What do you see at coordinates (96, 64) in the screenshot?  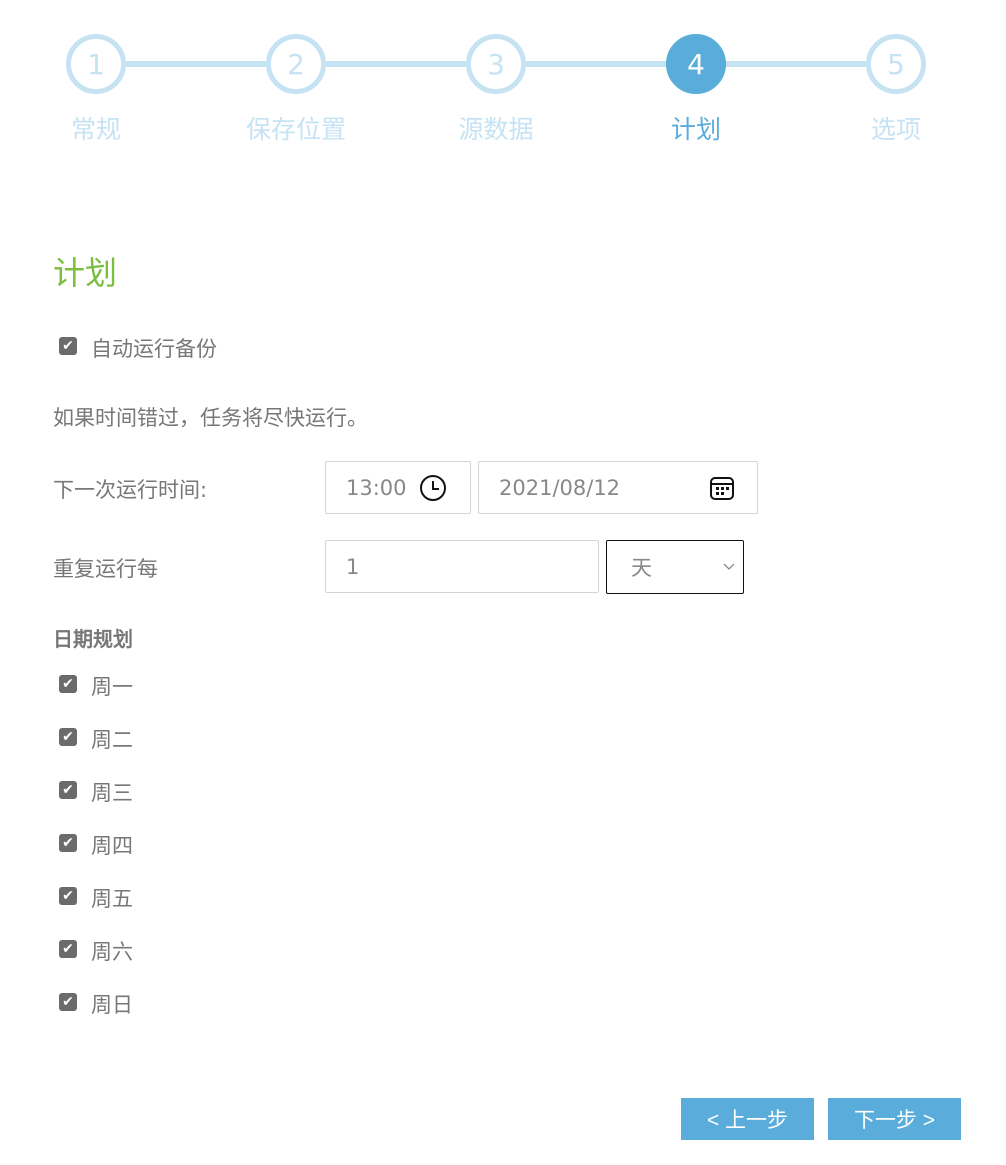 I see `step-1-circle: 1` at bounding box center [96, 64].